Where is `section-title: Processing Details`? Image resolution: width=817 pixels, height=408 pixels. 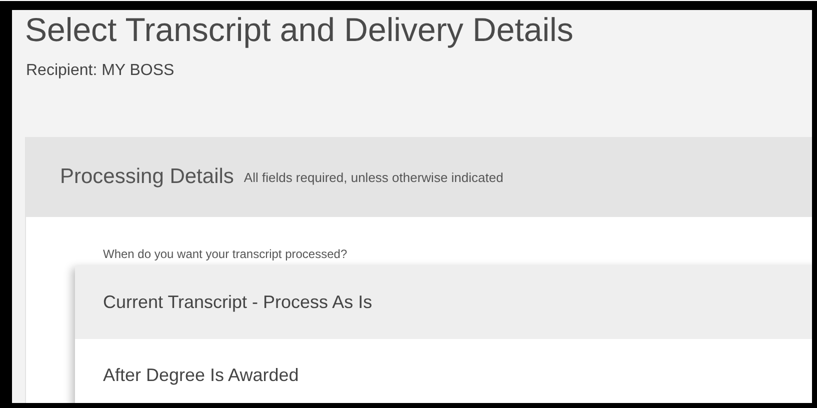
section-title: Processing Details is located at coordinates (147, 177).